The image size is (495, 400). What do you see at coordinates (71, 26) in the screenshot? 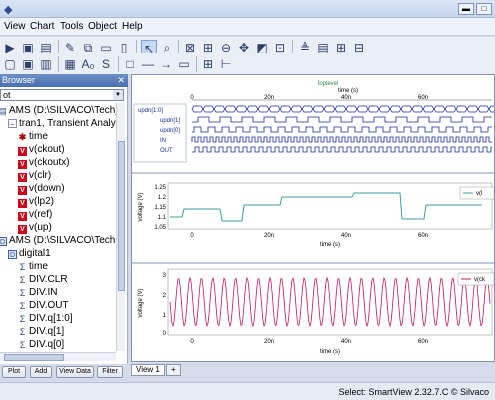
I see `menu-tools: Tools` at bounding box center [71, 26].